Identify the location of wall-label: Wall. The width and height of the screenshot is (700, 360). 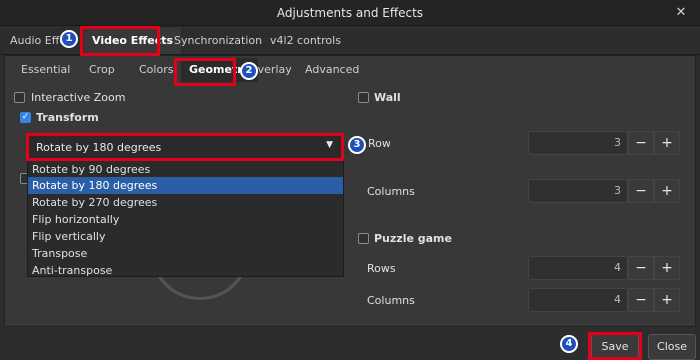
(387, 97).